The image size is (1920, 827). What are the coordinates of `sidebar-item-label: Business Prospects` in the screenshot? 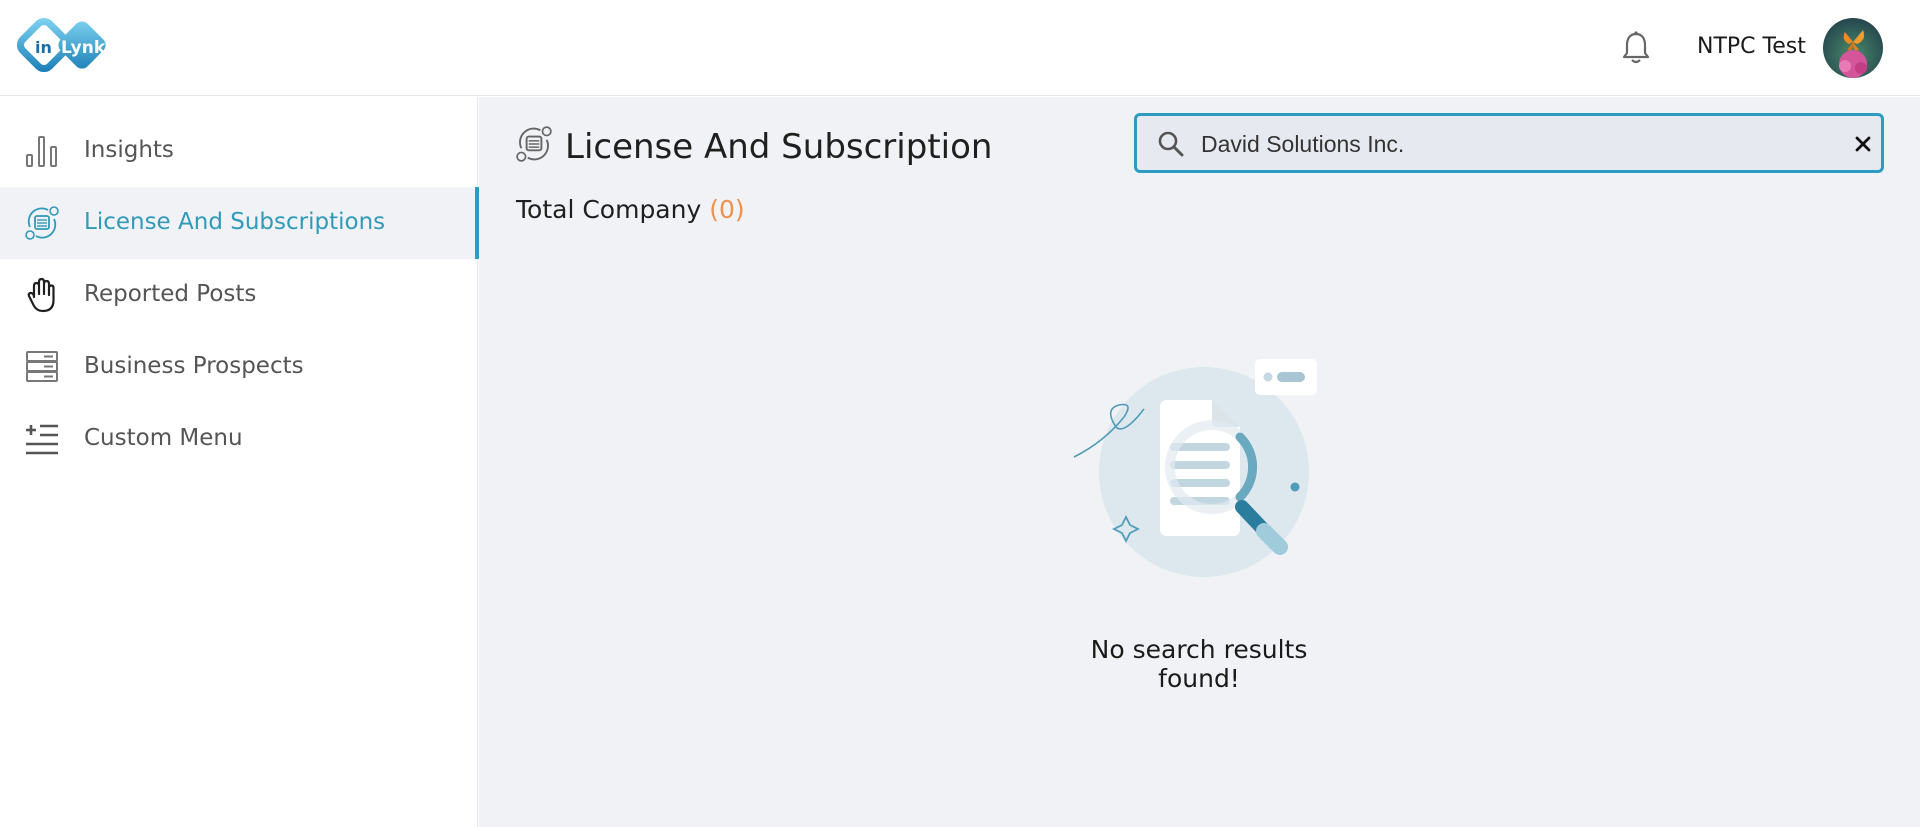 It's located at (194, 366).